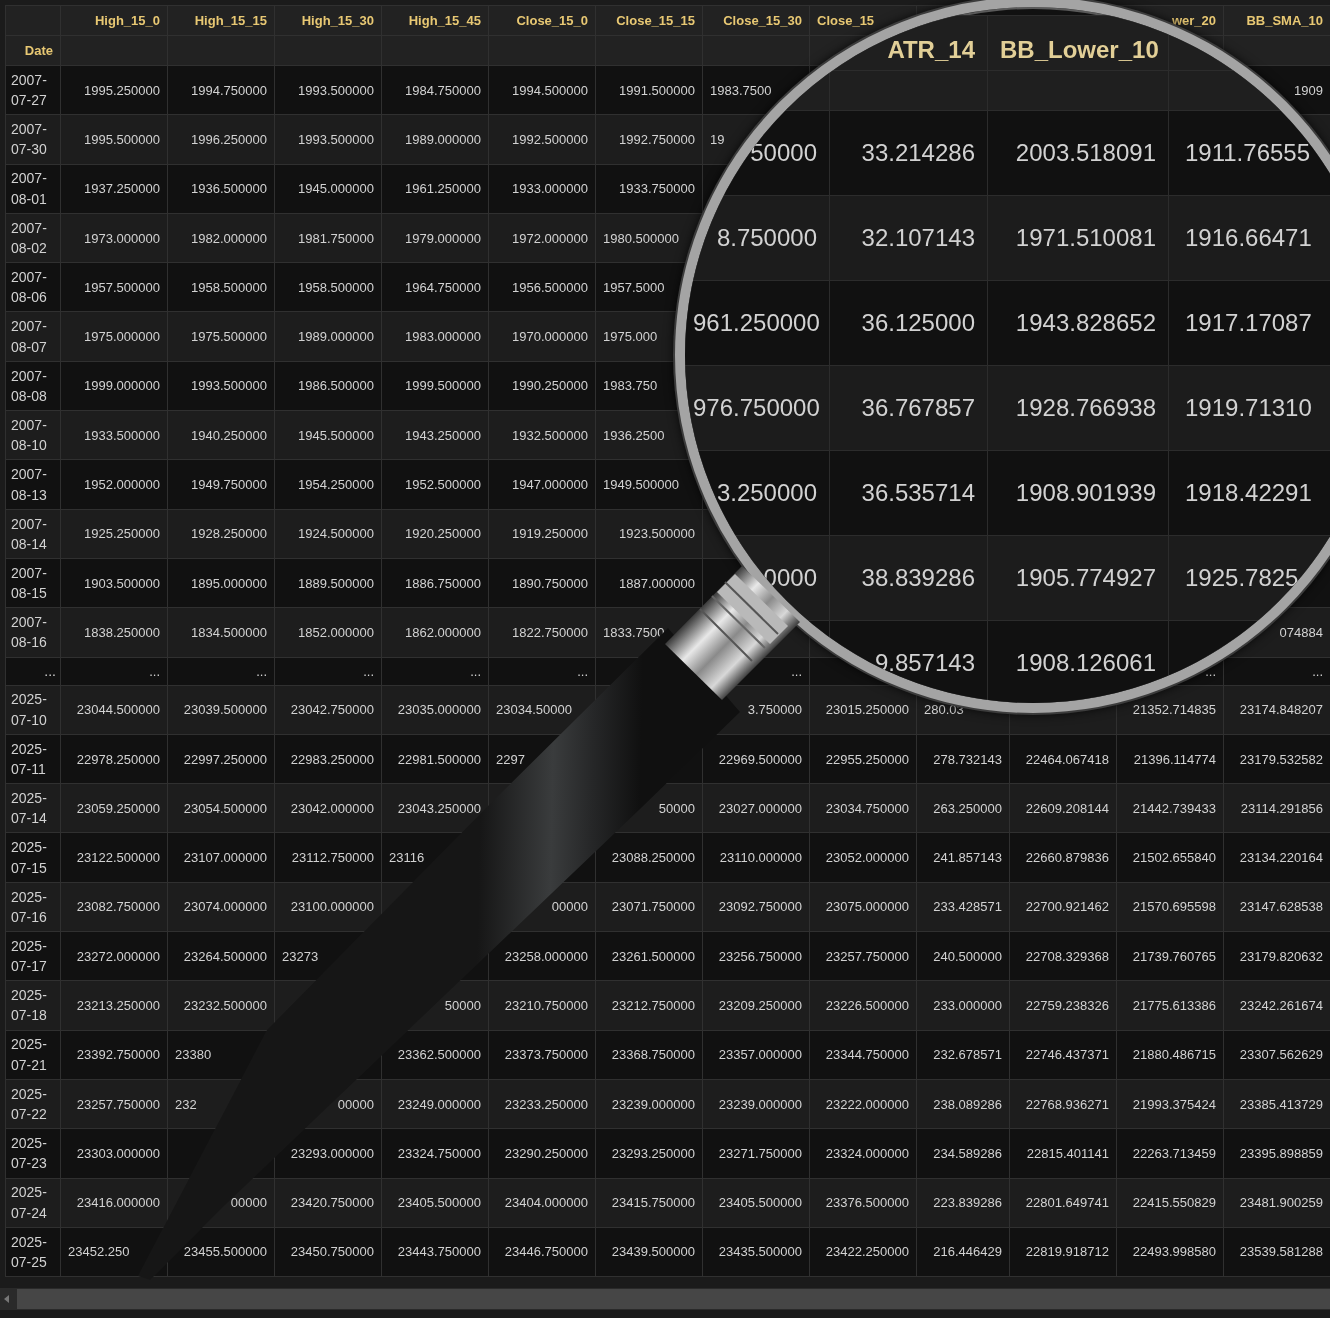  I want to click on table-cell: 23071.750000, so click(649, 907).